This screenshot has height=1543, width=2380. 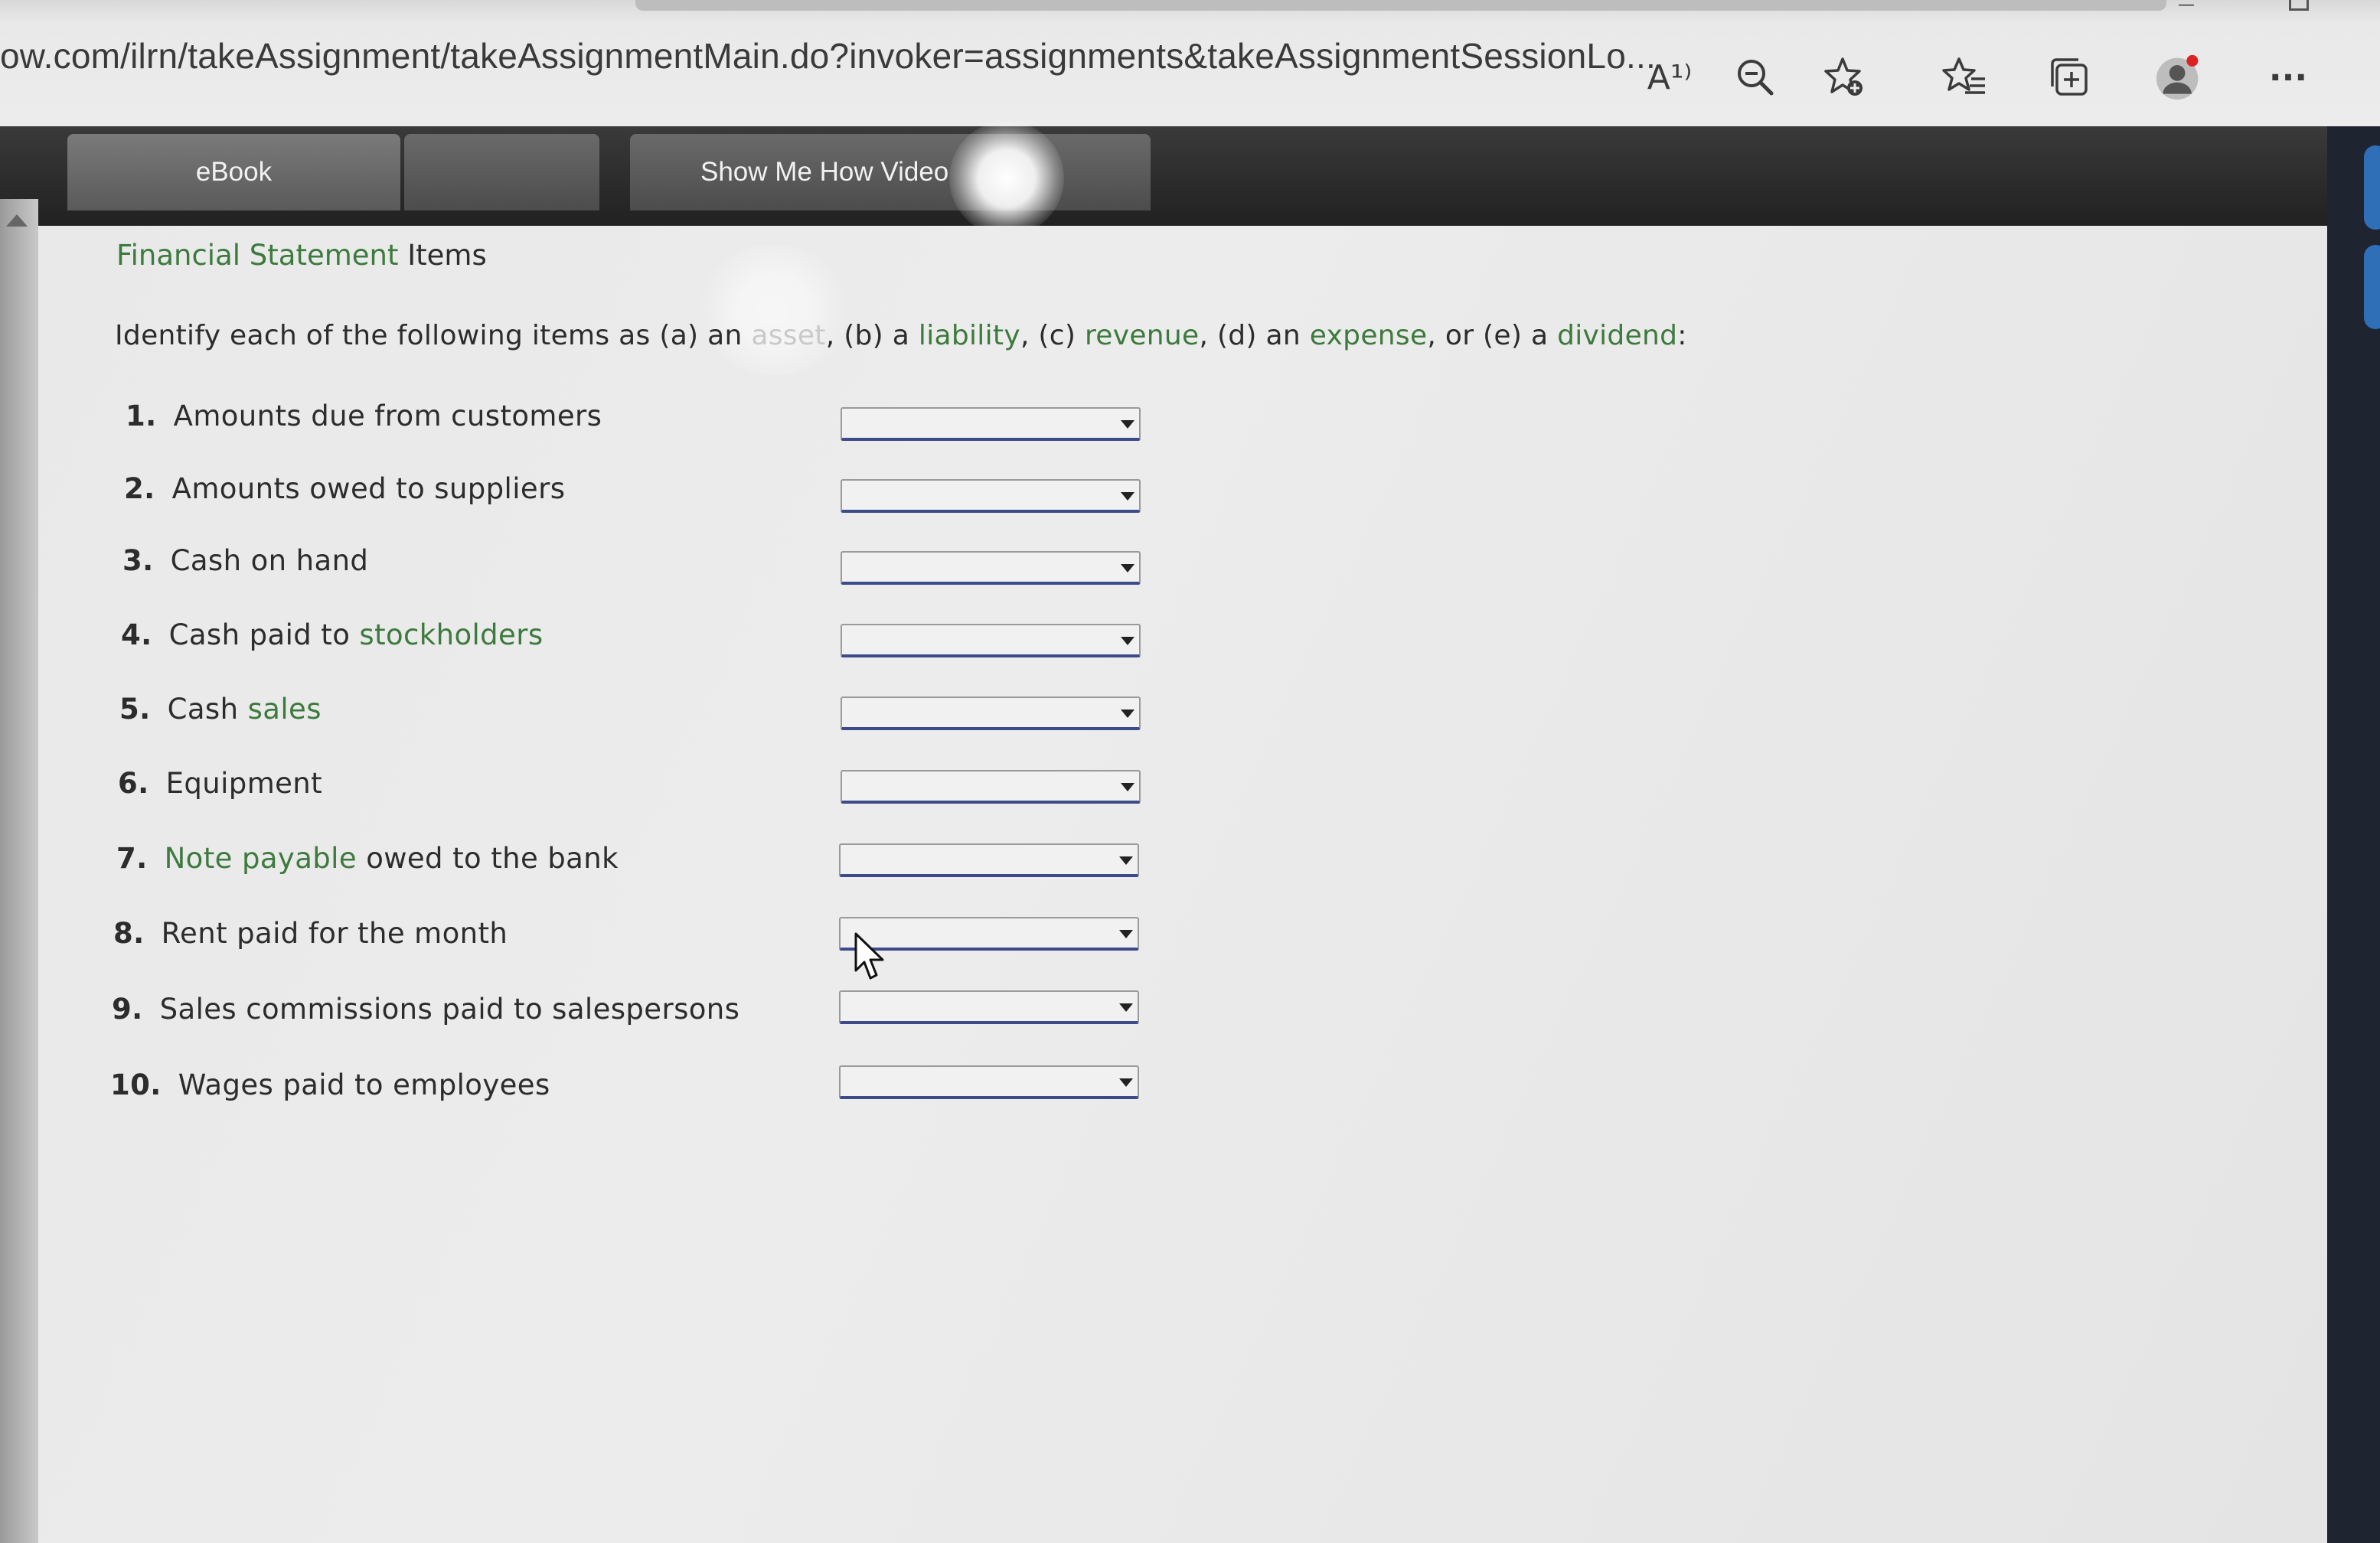 I want to click on question-item-6: 6. Equipment, so click(x=220, y=783).